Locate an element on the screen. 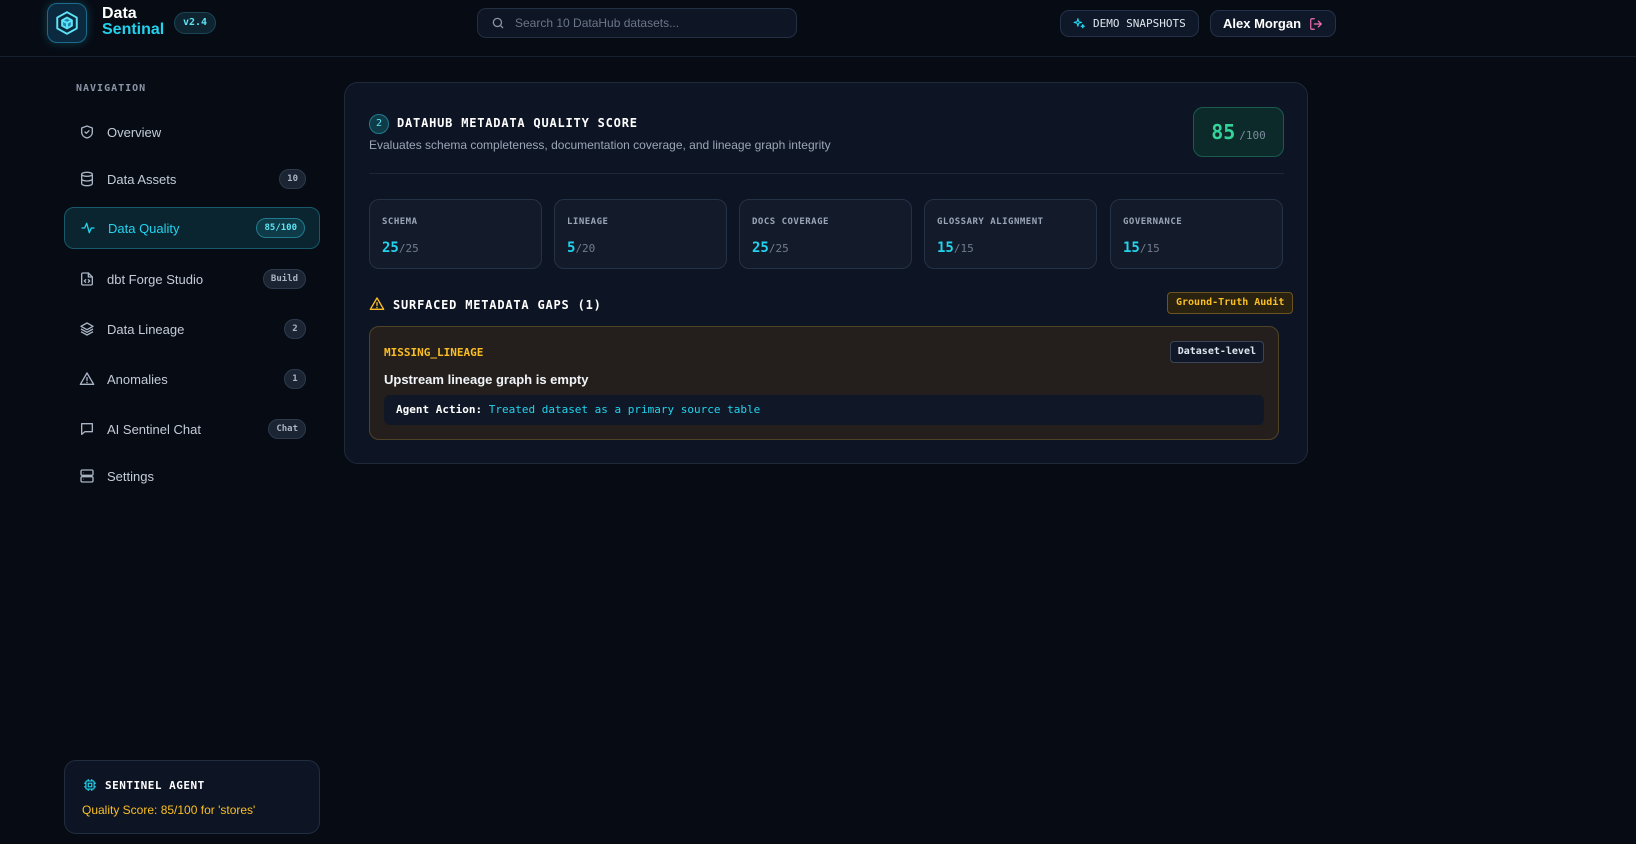 The height and width of the screenshot is (844, 1636). sidebar-item-label: Data Lineage is located at coordinates (146, 329).